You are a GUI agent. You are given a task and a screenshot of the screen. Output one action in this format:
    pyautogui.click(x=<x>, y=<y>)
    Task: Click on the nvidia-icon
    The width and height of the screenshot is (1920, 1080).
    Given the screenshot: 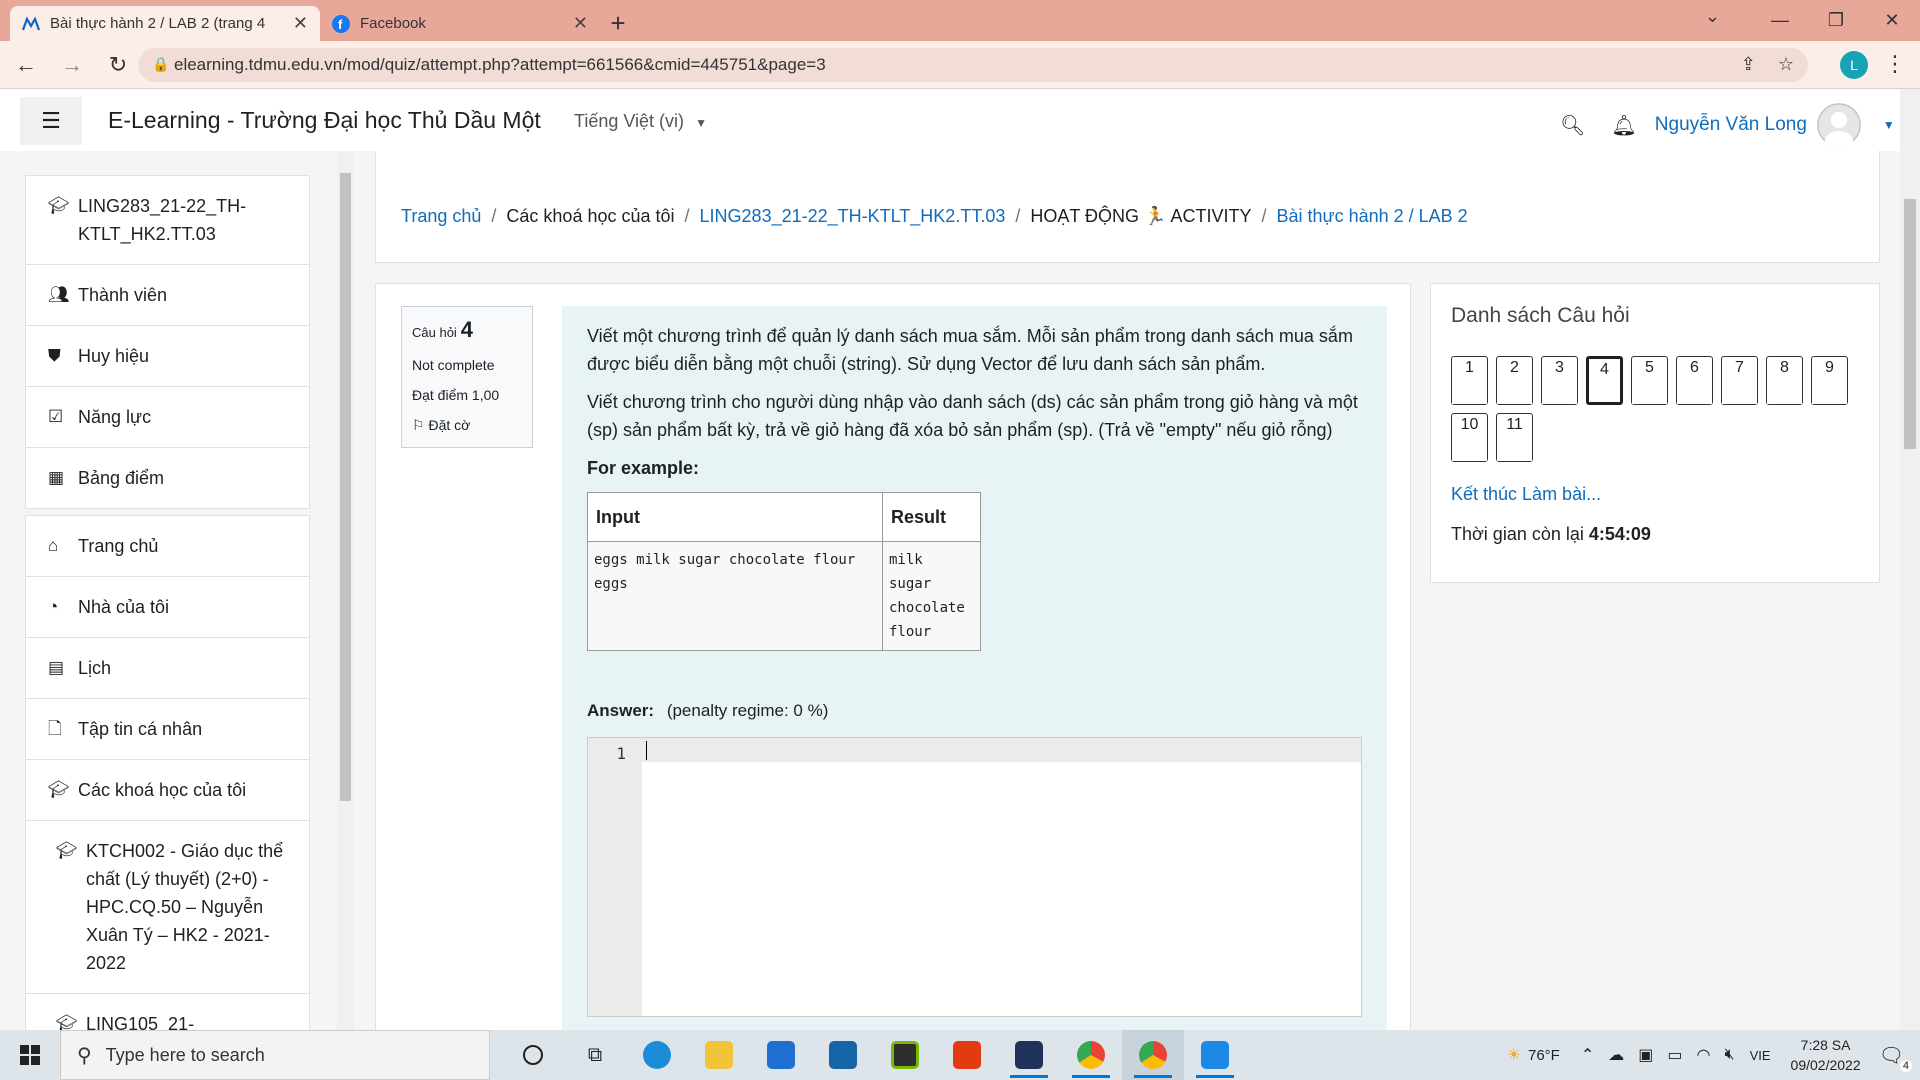 What is the action you would take?
    pyautogui.click(x=905, y=1055)
    